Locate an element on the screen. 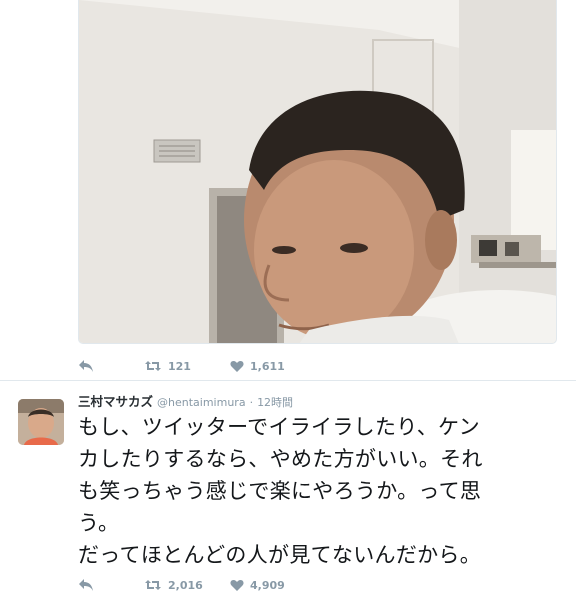  display-name: 三村マサカズ is located at coordinates (115, 401).